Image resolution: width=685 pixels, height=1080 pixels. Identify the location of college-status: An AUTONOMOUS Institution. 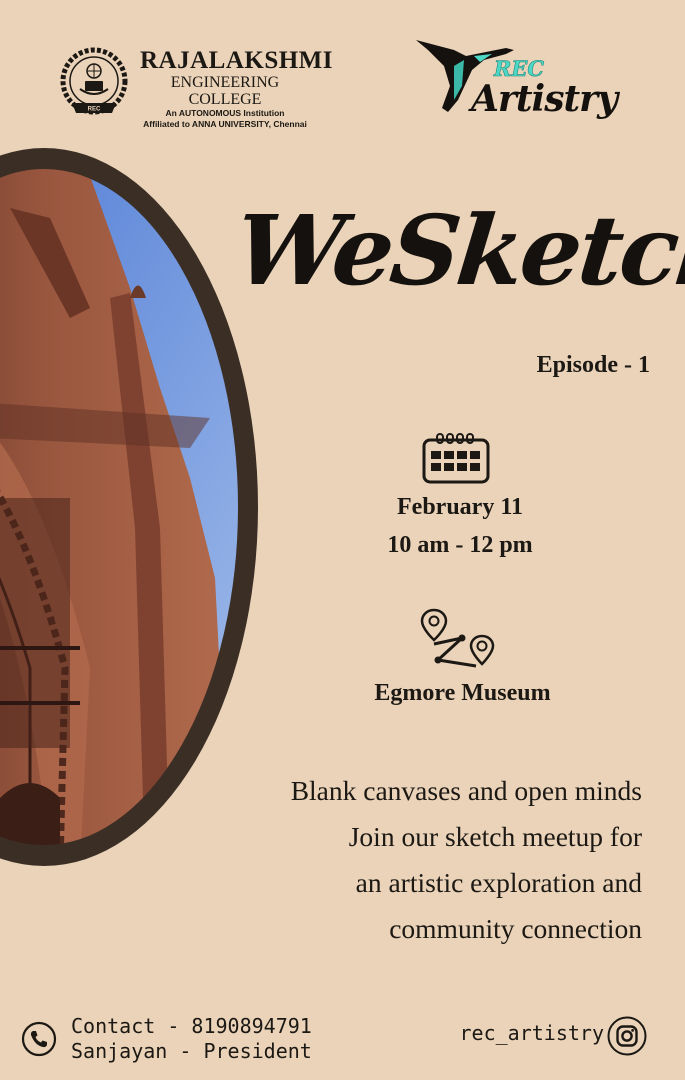
(225, 113).